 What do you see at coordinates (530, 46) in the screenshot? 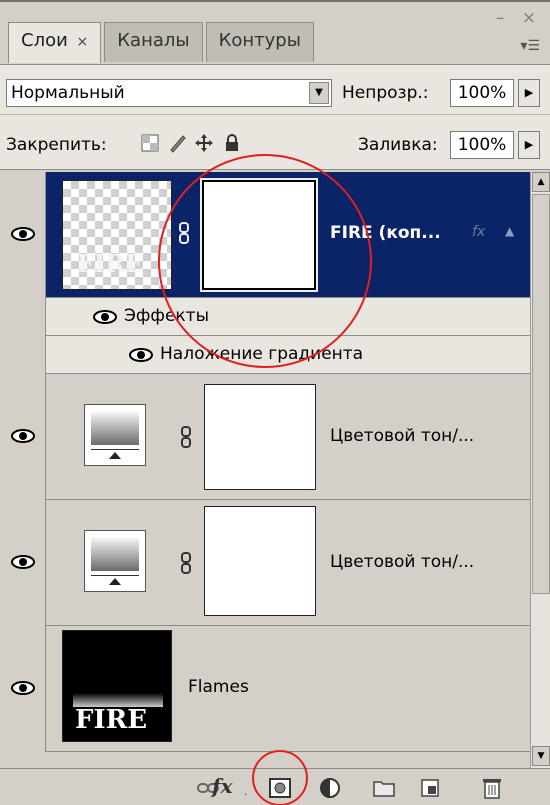
I see `panel-menu-icon: ▾☰` at bounding box center [530, 46].